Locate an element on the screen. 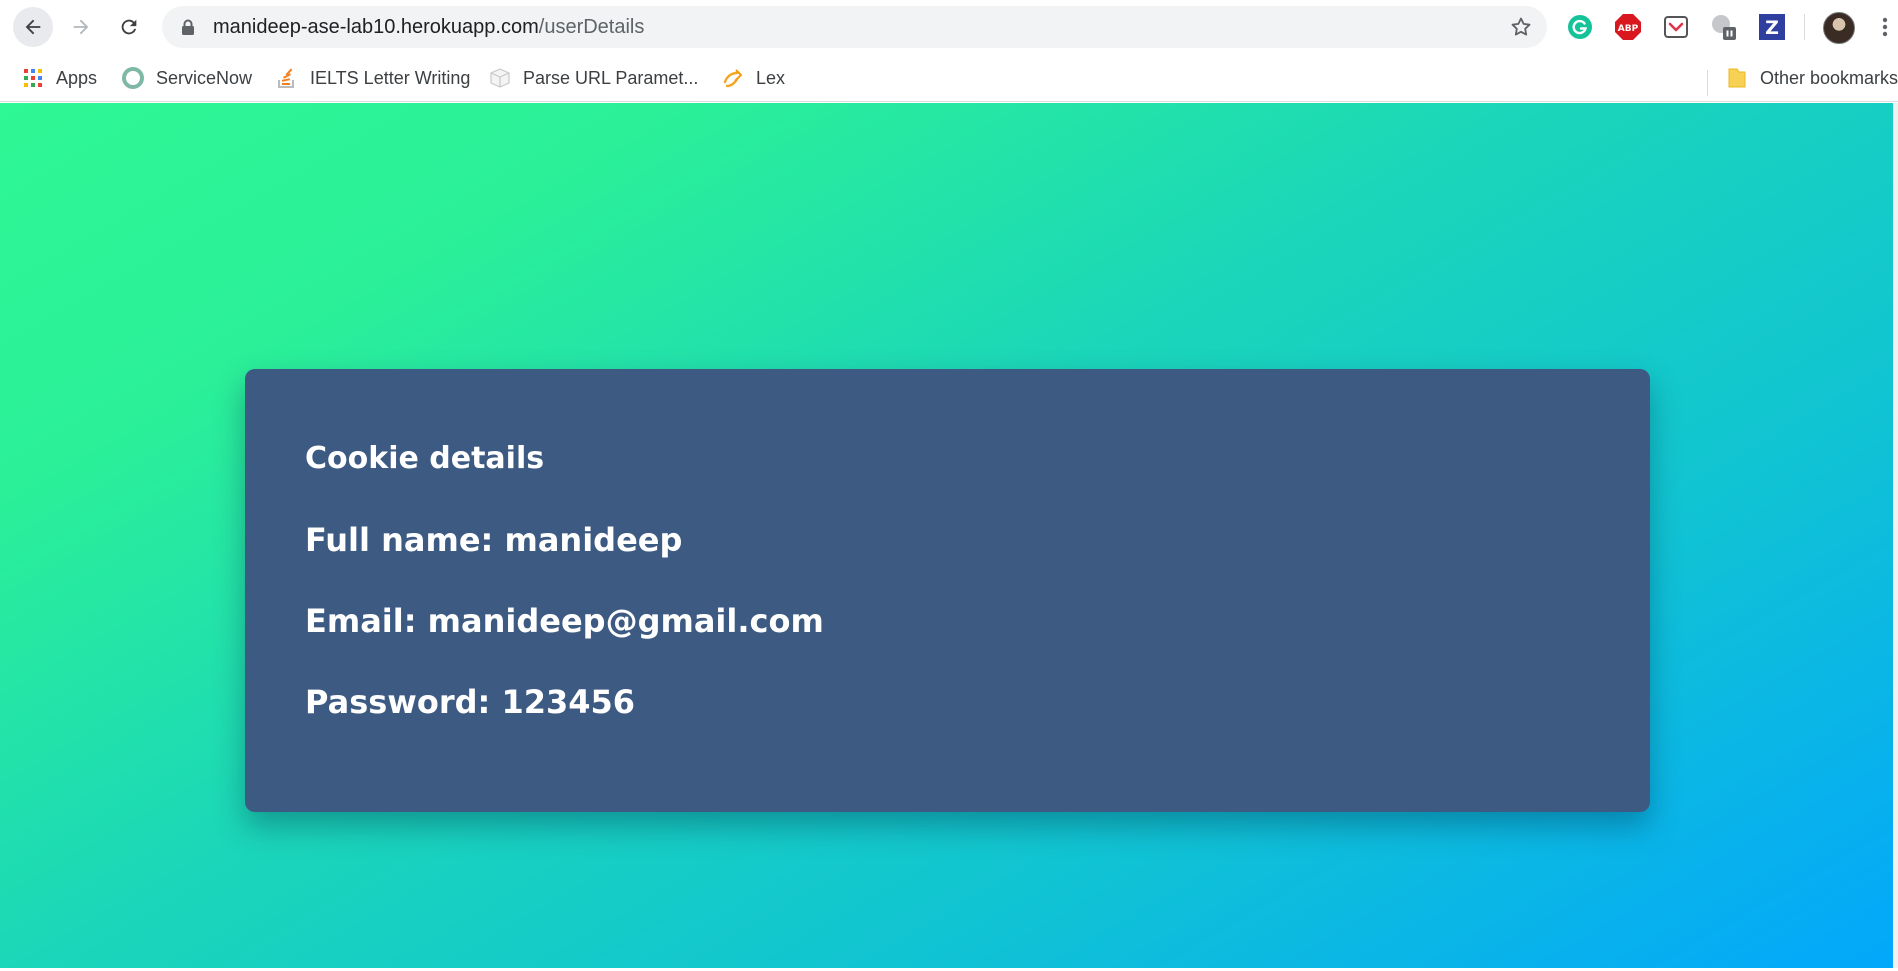  bookmark-other-bookmarks: Other bookmarks is located at coordinates (1812, 78).